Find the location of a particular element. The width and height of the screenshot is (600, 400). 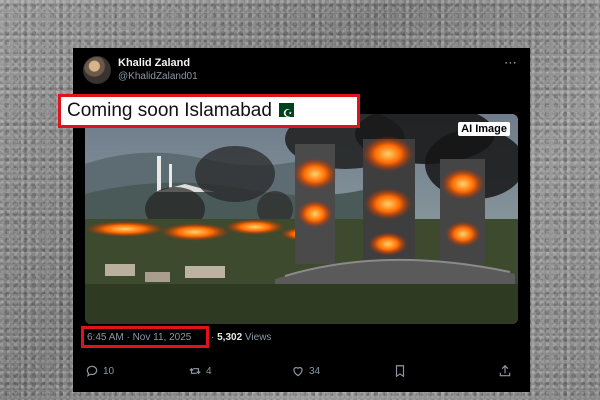

bookmark-icon is located at coordinates (400, 371).